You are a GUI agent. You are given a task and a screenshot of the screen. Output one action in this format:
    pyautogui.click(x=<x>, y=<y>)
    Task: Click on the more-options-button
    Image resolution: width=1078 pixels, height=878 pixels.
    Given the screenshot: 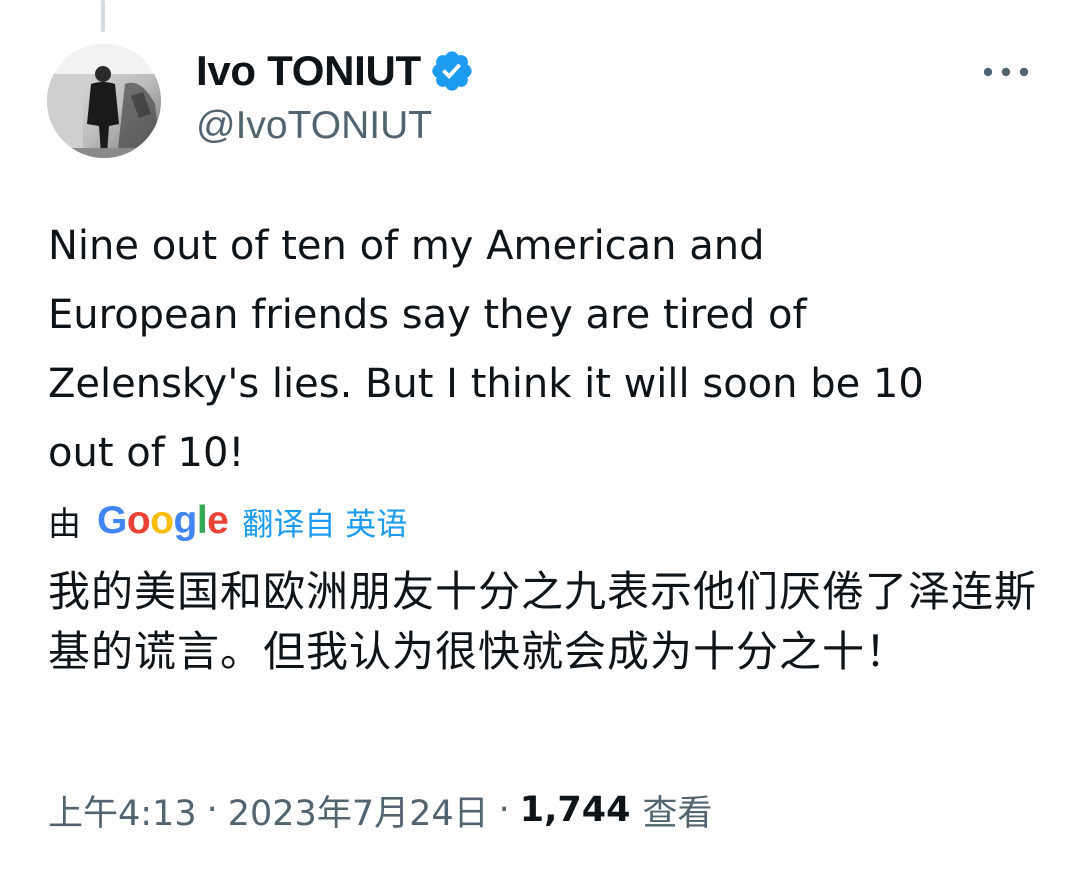 What is the action you would take?
    pyautogui.click(x=1006, y=72)
    